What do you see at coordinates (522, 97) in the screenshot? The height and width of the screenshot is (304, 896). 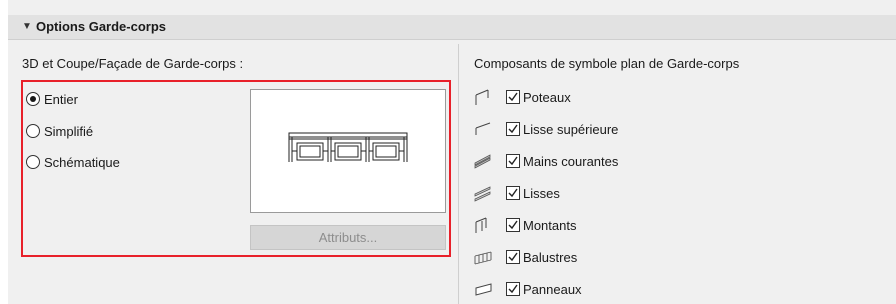 I see `component-row-poteaux: Poteaux` at bounding box center [522, 97].